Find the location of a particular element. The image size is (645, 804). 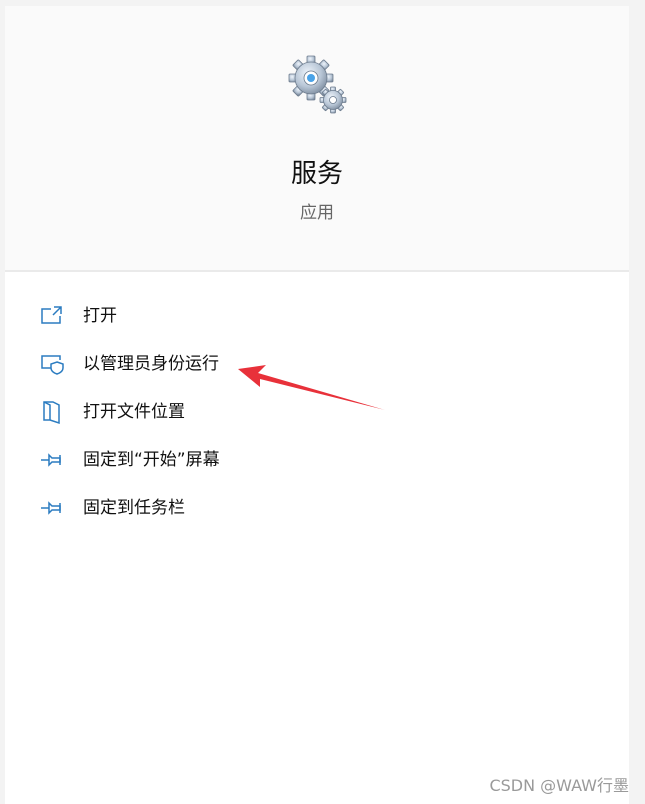

menu-item-label: 以管理员身份运行 is located at coordinates (151, 364).